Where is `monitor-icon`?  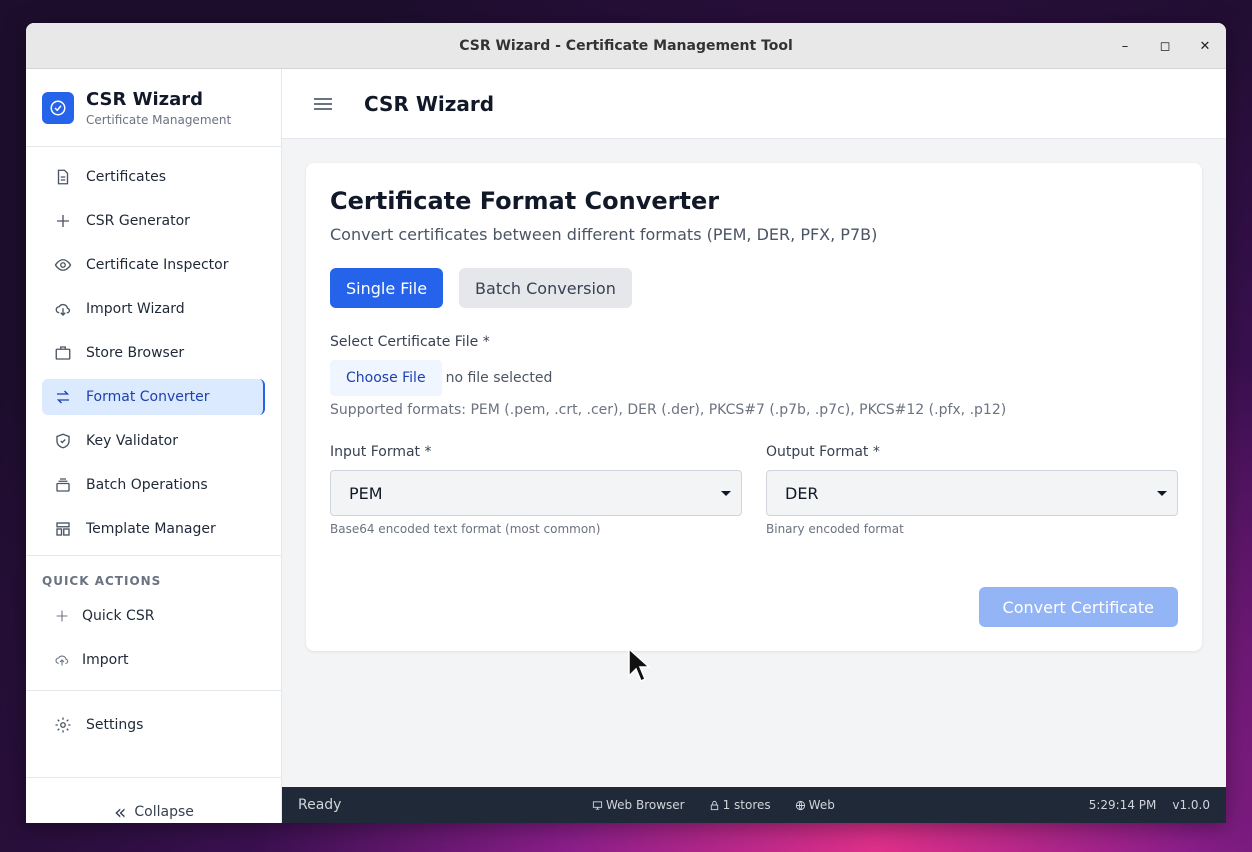
monitor-icon is located at coordinates (597, 805).